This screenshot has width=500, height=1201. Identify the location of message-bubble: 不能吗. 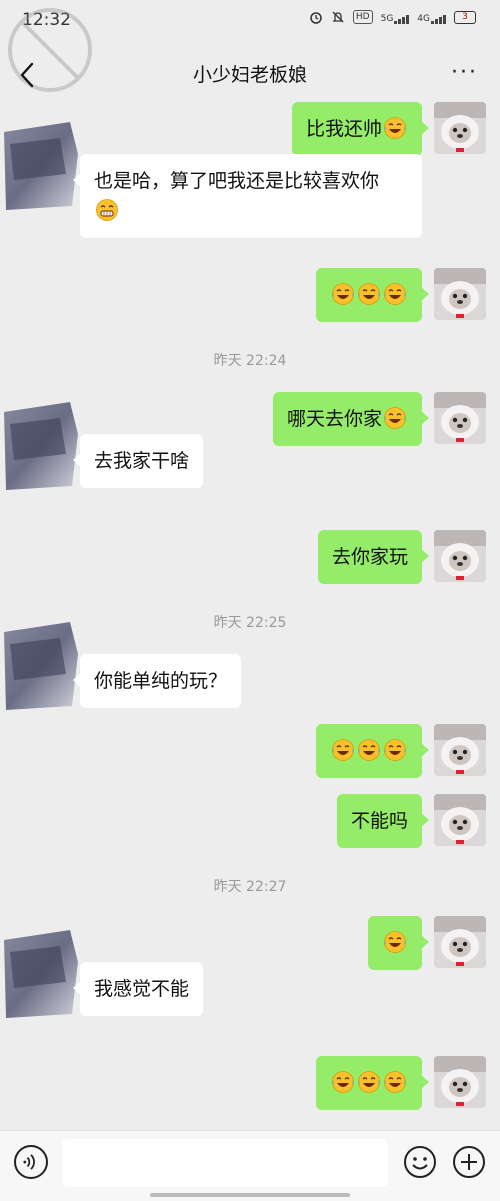
(383, 821).